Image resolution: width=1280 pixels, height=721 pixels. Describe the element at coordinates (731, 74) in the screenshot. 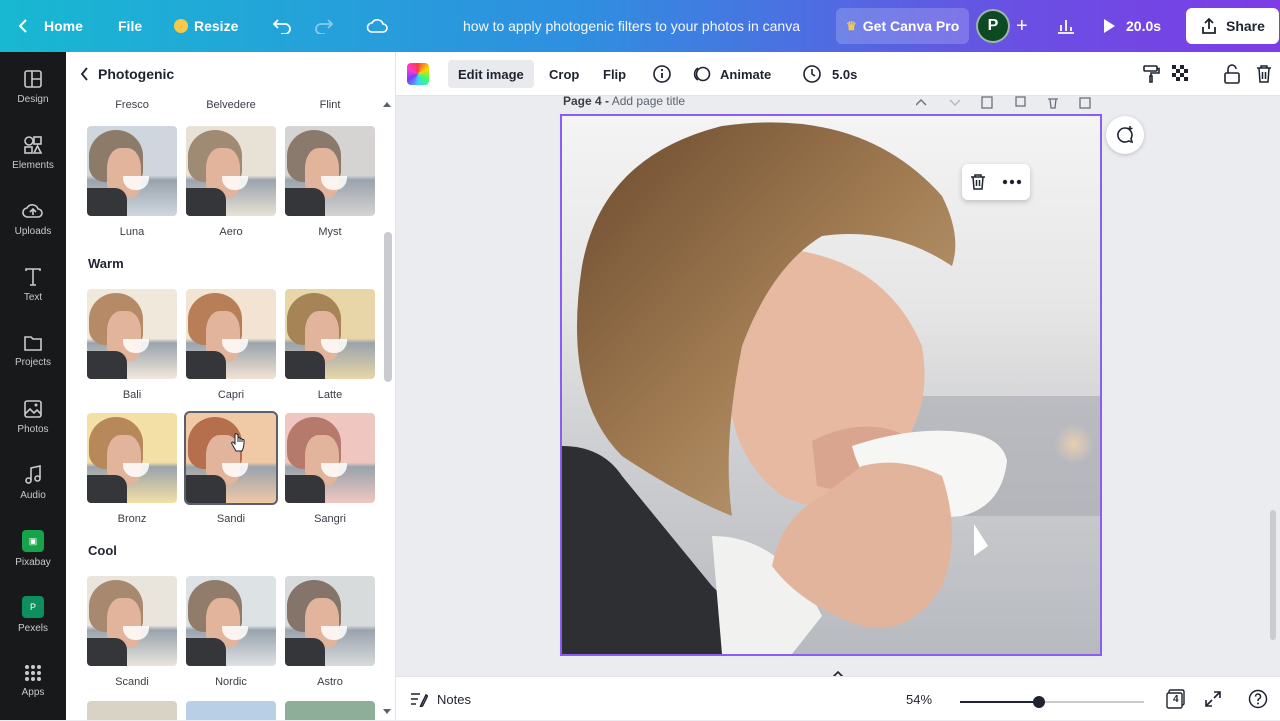

I see `animate-button: Animate` at that location.